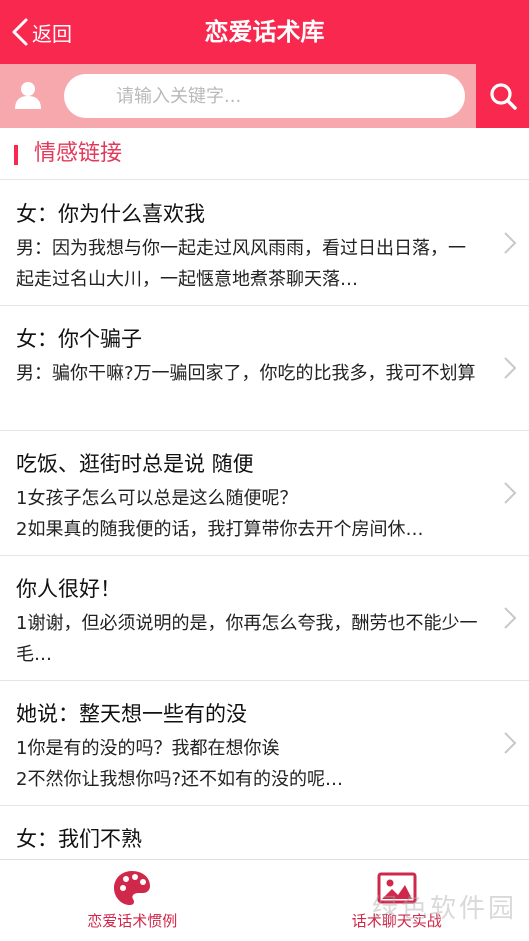 Image resolution: width=529 pixels, height=941 pixels. I want to click on top-bar: 返回 恋爱话术库, so click(264, 32).